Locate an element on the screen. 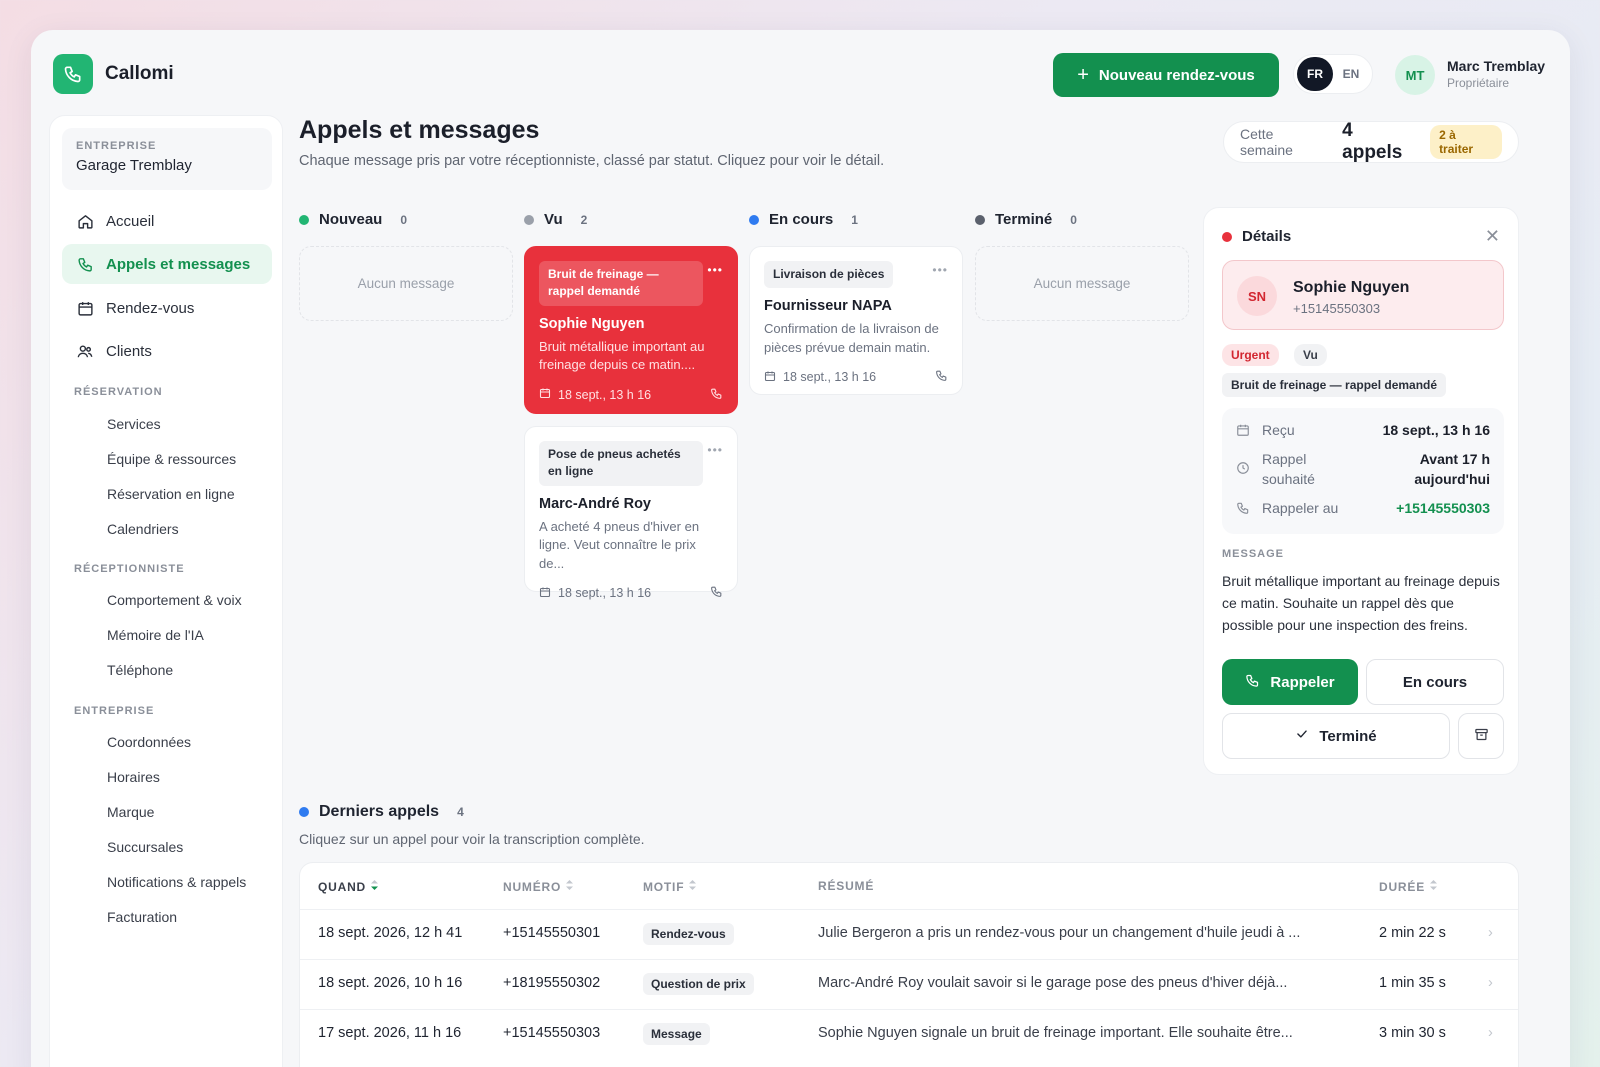 This screenshot has width=1600, height=1067. sort-icon is located at coordinates (1433, 886).